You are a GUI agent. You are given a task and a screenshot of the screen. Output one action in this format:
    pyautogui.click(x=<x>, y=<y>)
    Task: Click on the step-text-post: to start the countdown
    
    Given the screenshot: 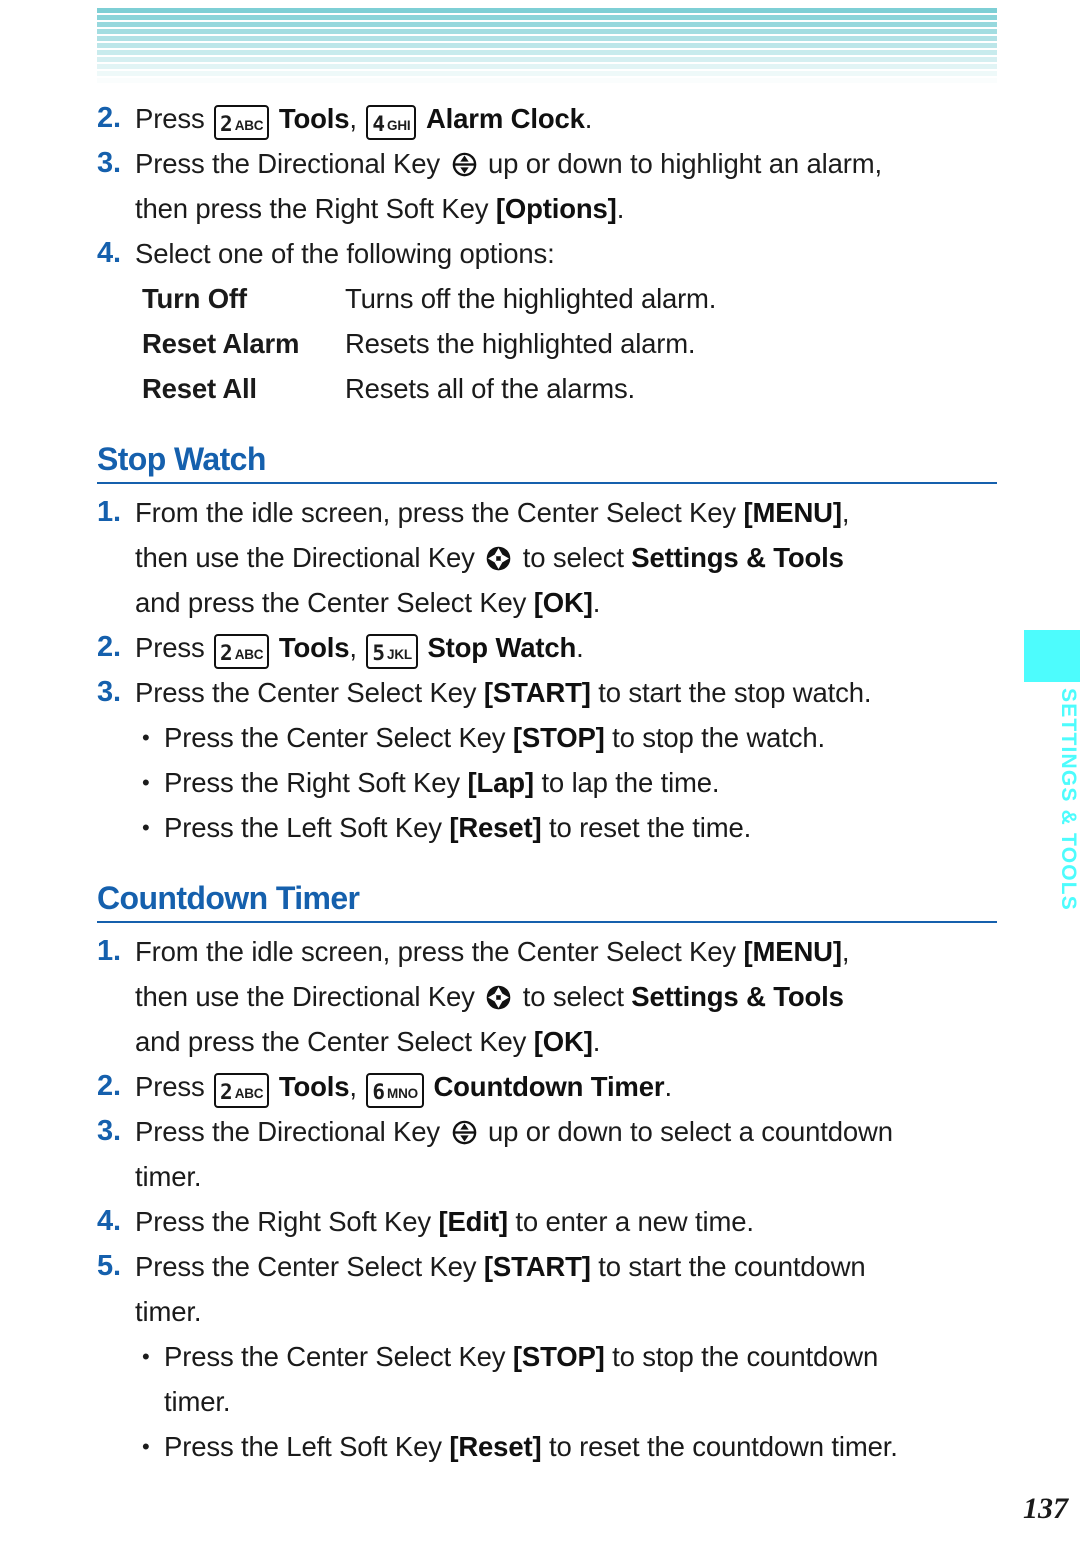 What is the action you would take?
    pyautogui.click(x=728, y=1266)
    